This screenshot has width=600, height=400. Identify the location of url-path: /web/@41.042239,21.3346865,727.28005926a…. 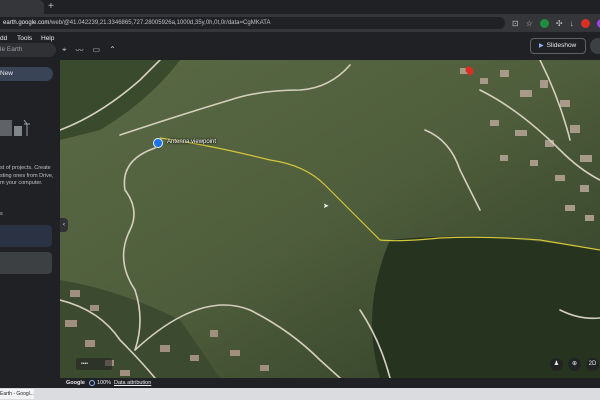
(160, 23).